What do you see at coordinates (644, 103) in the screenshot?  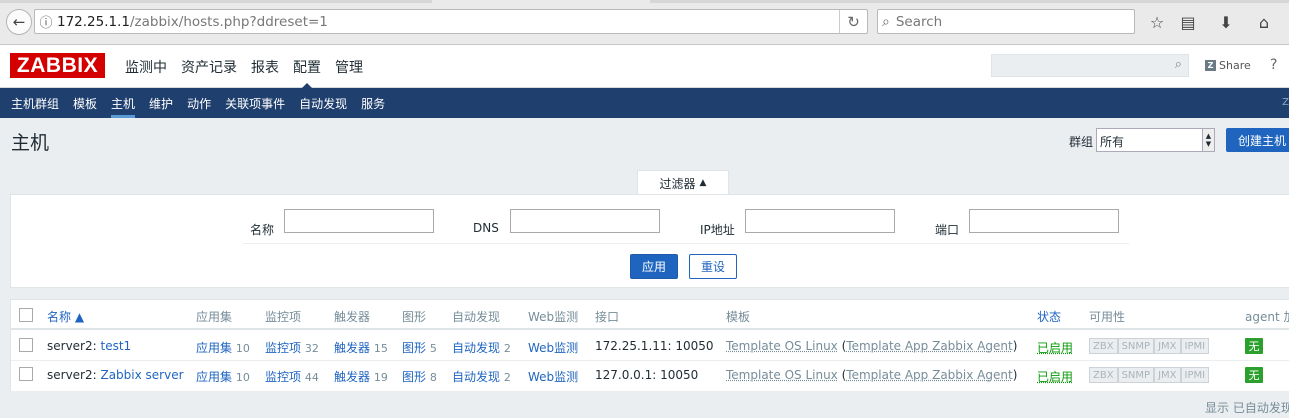 I see `sub-menu: 主机群组 模板 主机 维护 动作 关联项事件 自动发现 服务 Z` at bounding box center [644, 103].